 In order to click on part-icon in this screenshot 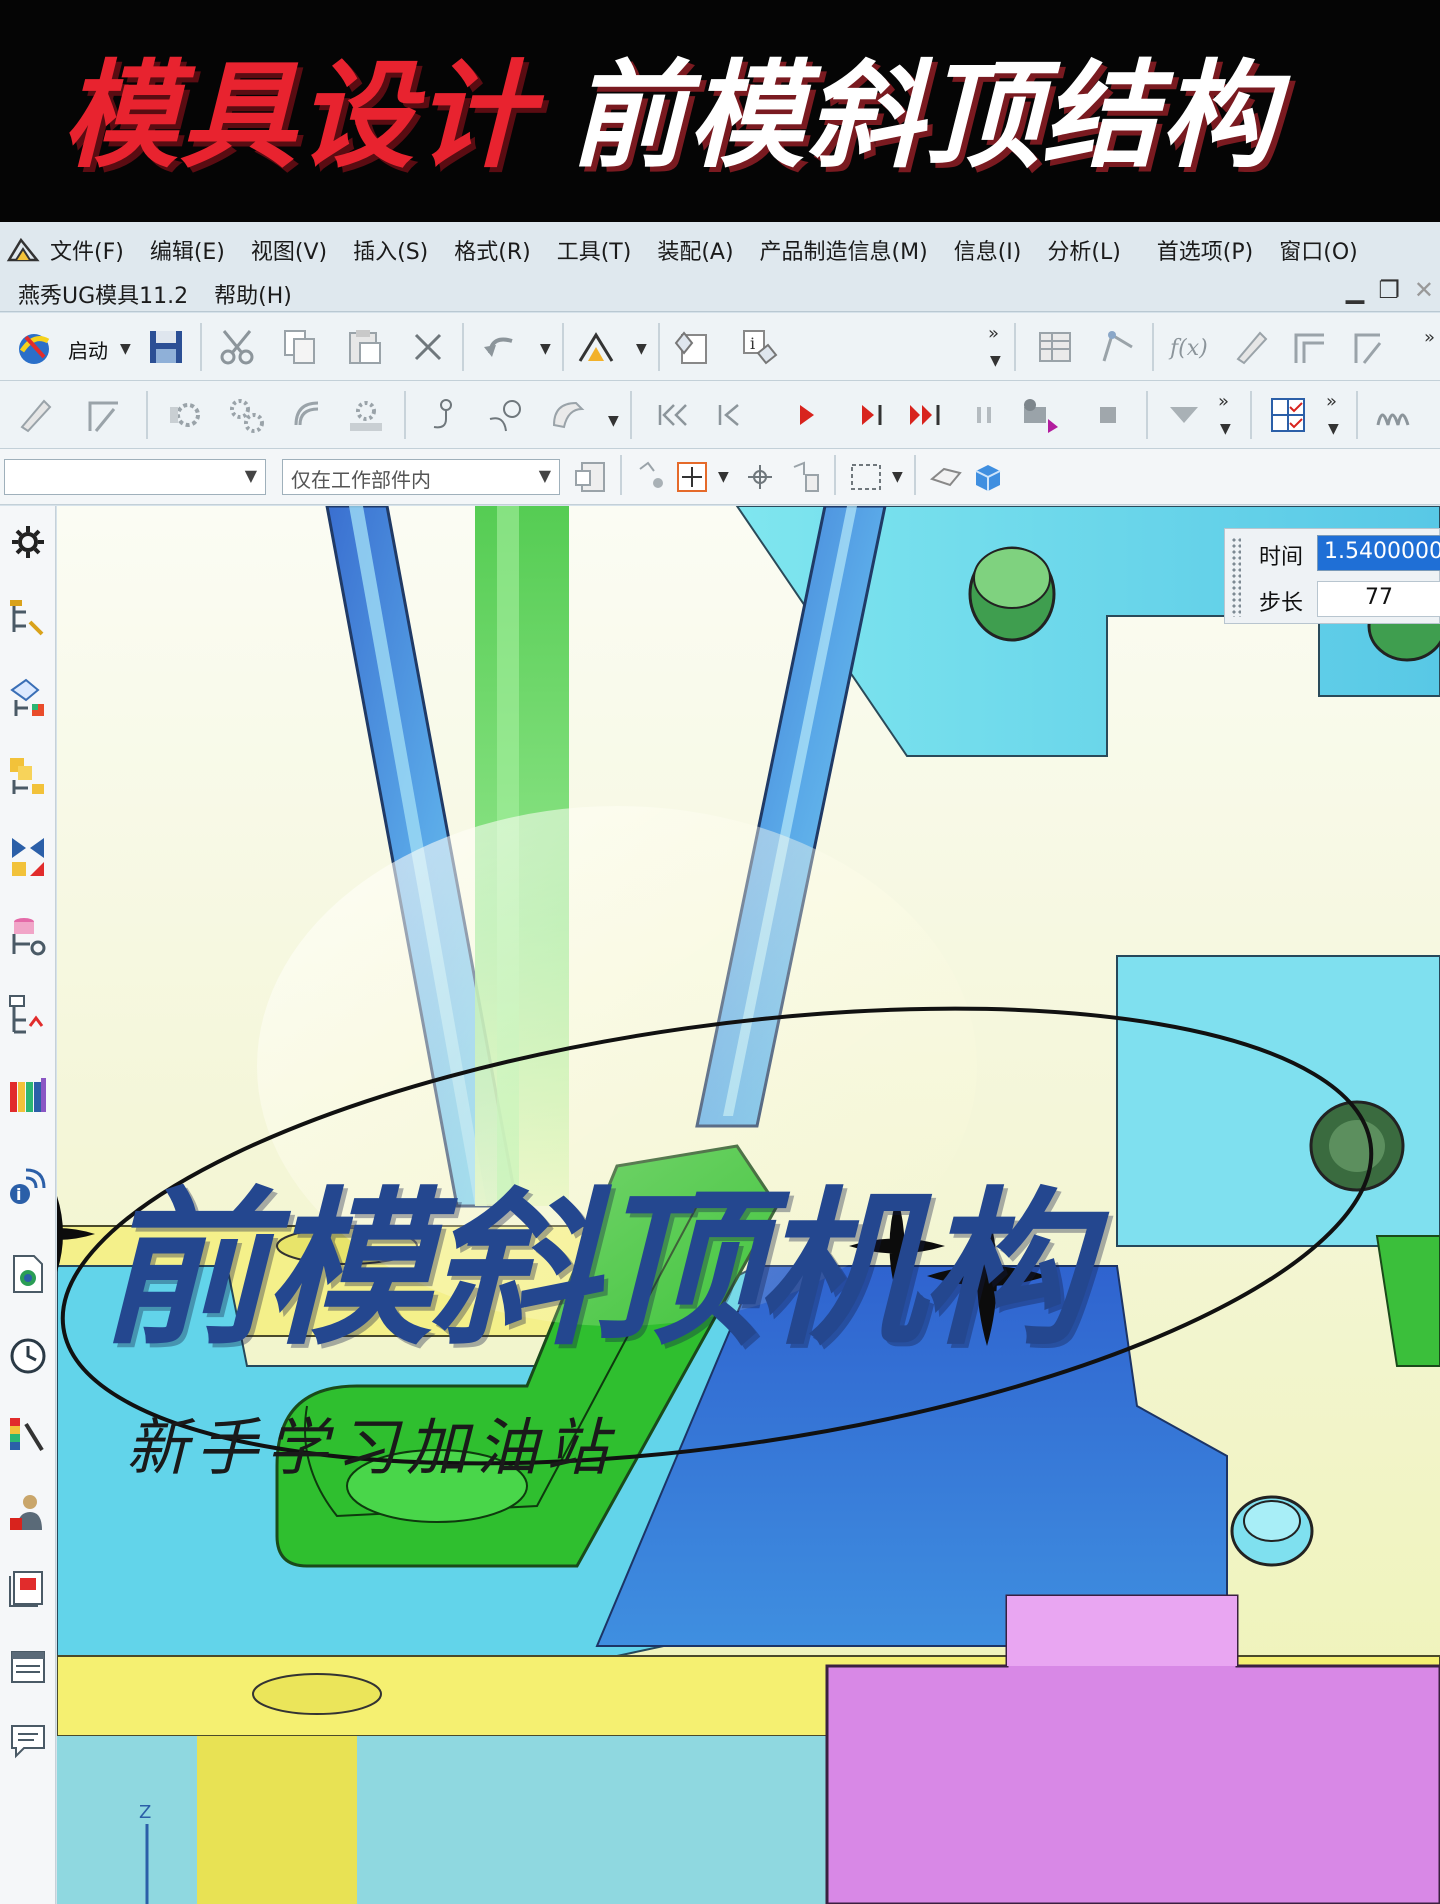, I will do `click(34, 415)`.